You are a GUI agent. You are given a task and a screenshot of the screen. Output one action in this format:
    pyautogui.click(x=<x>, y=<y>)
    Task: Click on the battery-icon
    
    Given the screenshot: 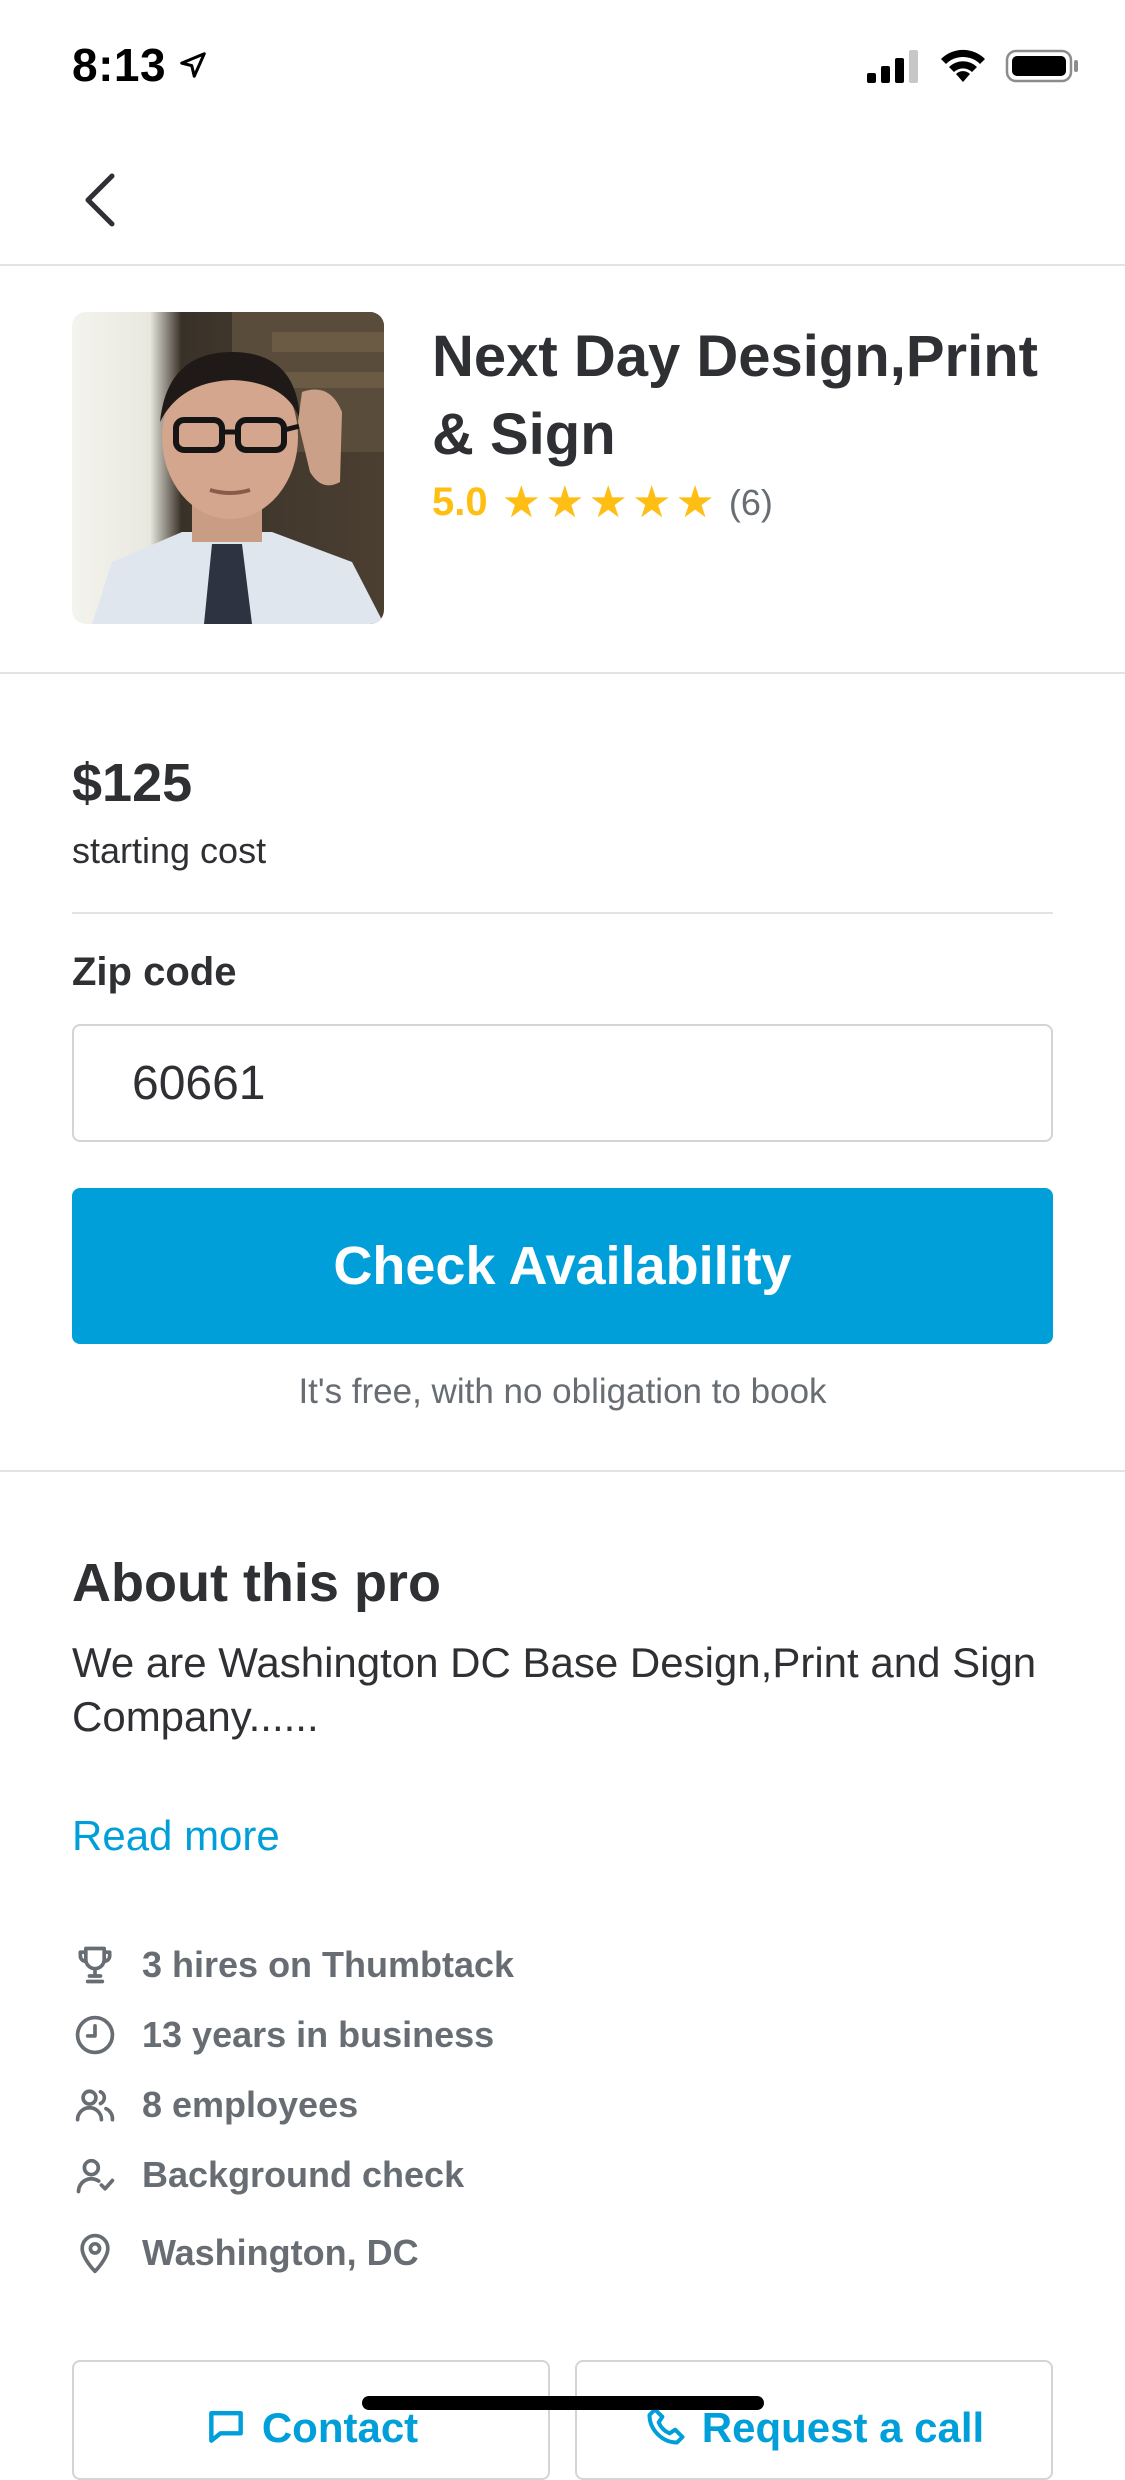 What is the action you would take?
    pyautogui.click(x=1041, y=66)
    